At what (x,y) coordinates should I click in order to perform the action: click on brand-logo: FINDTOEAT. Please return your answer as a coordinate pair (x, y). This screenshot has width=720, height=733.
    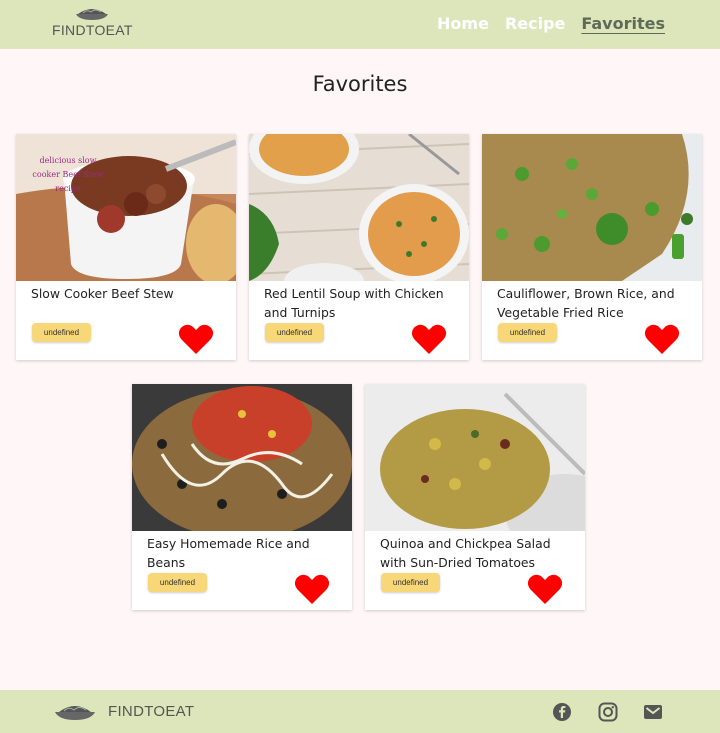
    Looking at the image, I should click on (92, 24).